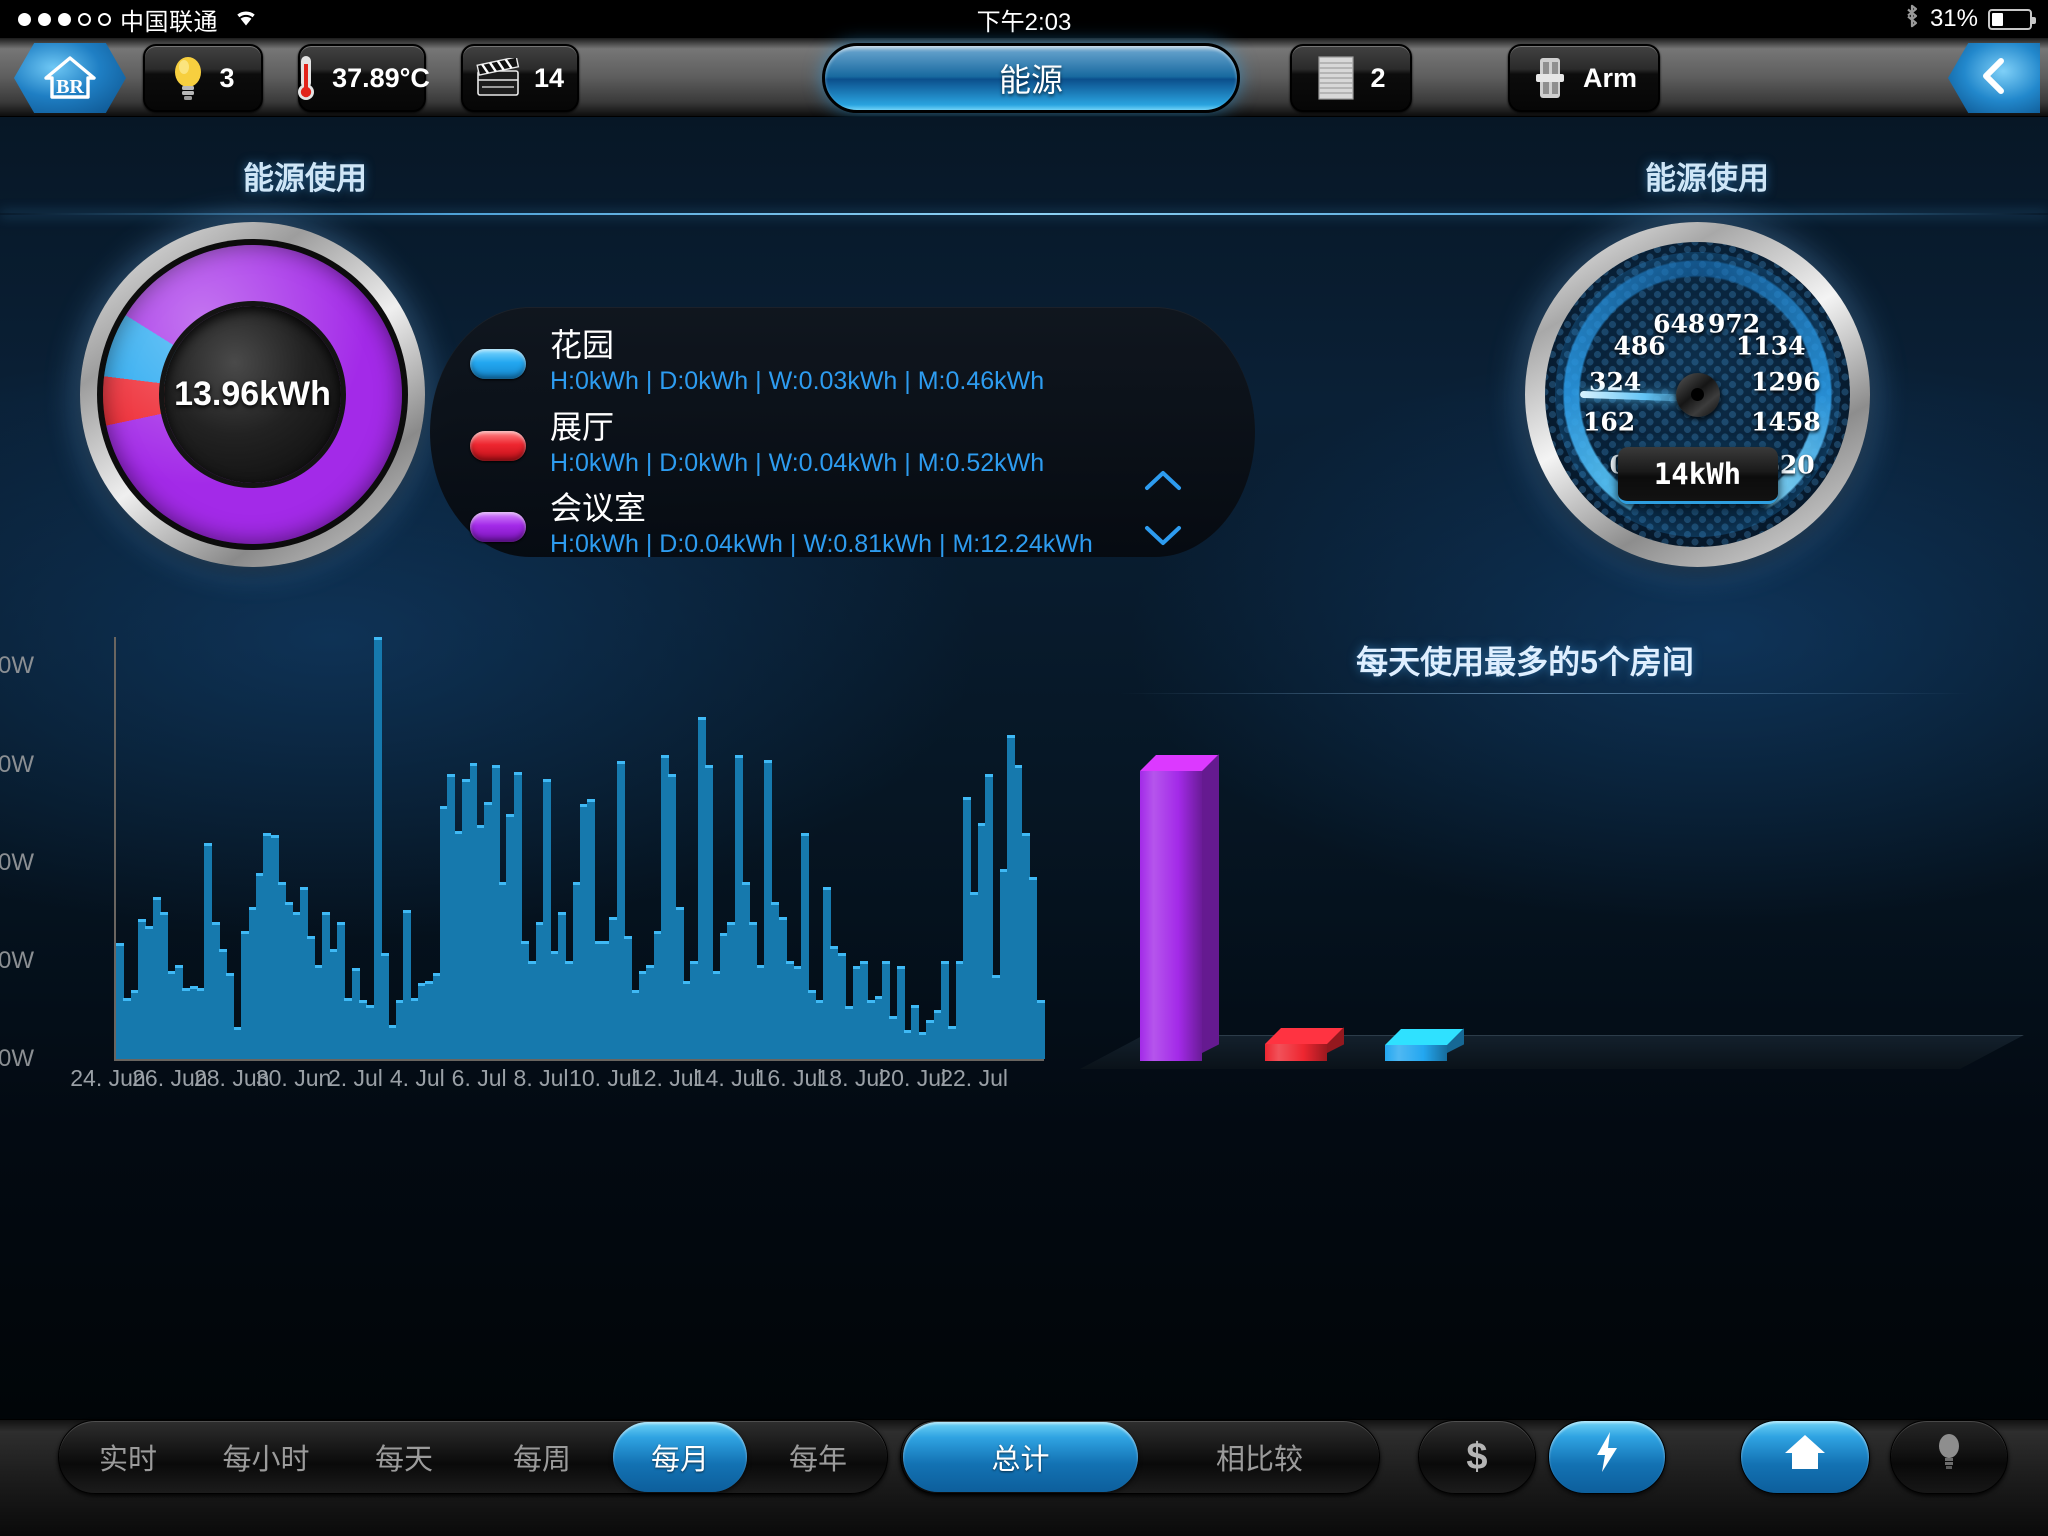 Image resolution: width=2048 pixels, height=1536 pixels. I want to click on chart-y-tick: 0W, so click(17, 1058).